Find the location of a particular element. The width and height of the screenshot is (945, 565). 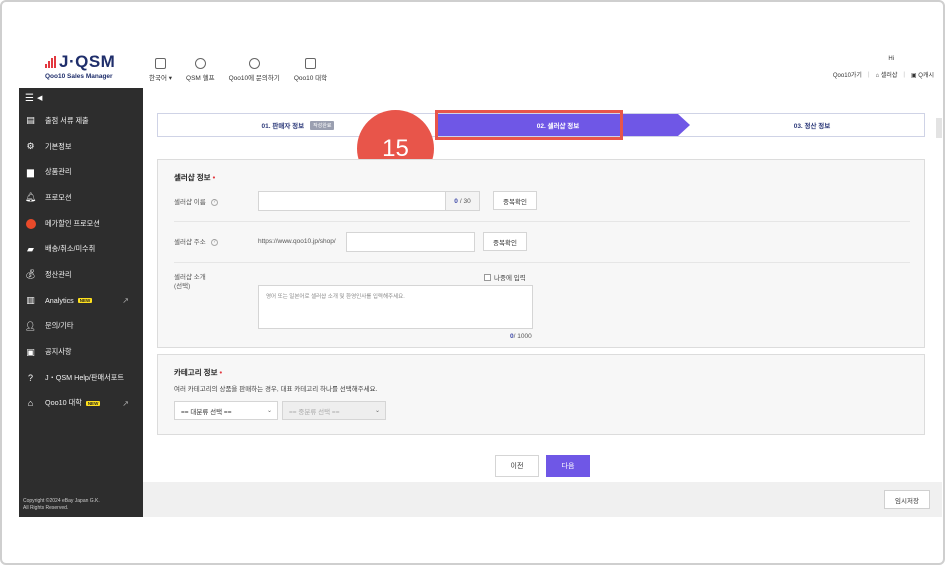

sidebar-item-mega-promotion: 메가할인 프로모션 is located at coordinates (81, 224).